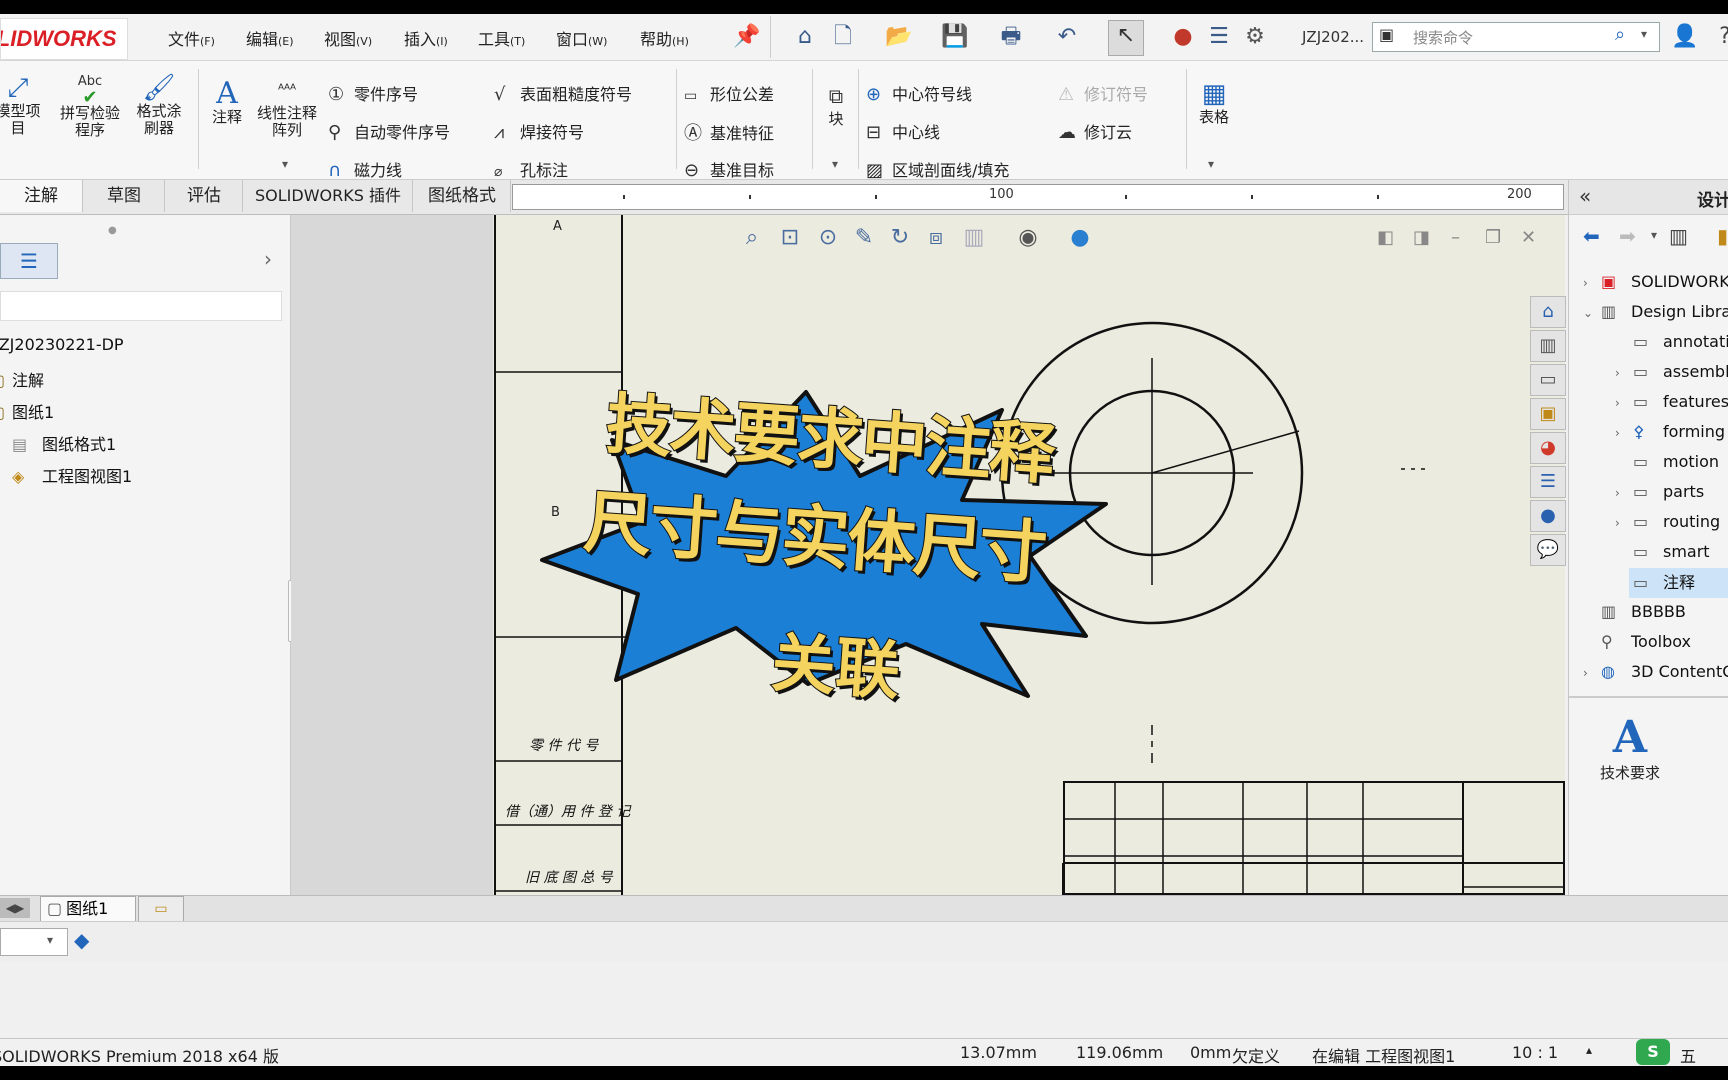 This screenshot has width=1728, height=1080. What do you see at coordinates (88, 909) in the screenshot?
I see `sheet-tab-1: ▢ 图纸1` at bounding box center [88, 909].